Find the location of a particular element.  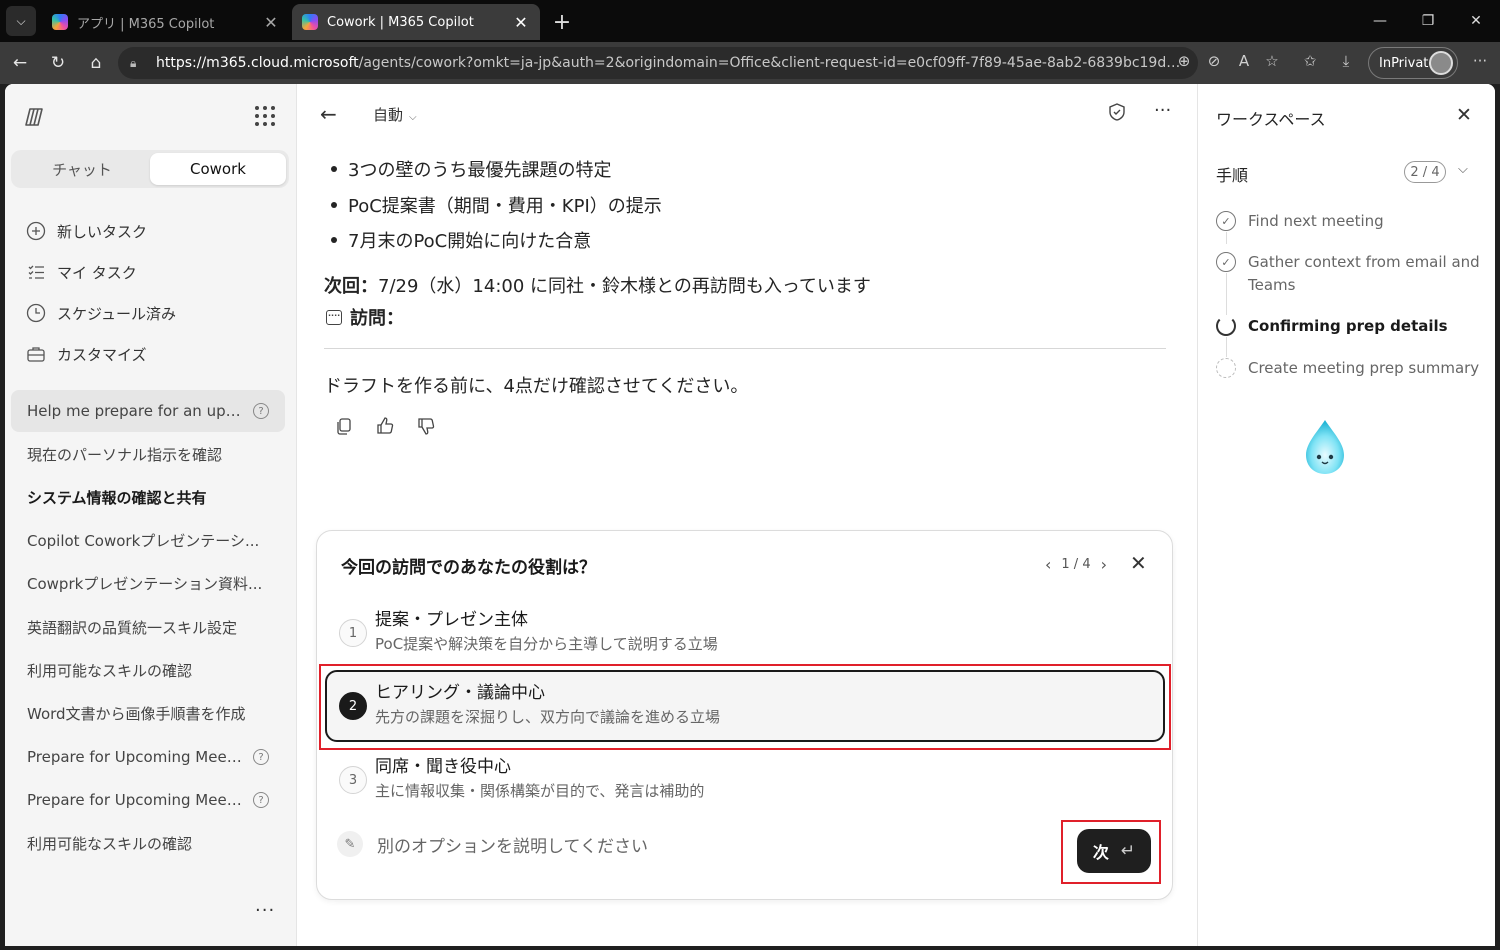

browser-tab-apps: アプリ | M365 Copilot ✕ is located at coordinates (166, 22).